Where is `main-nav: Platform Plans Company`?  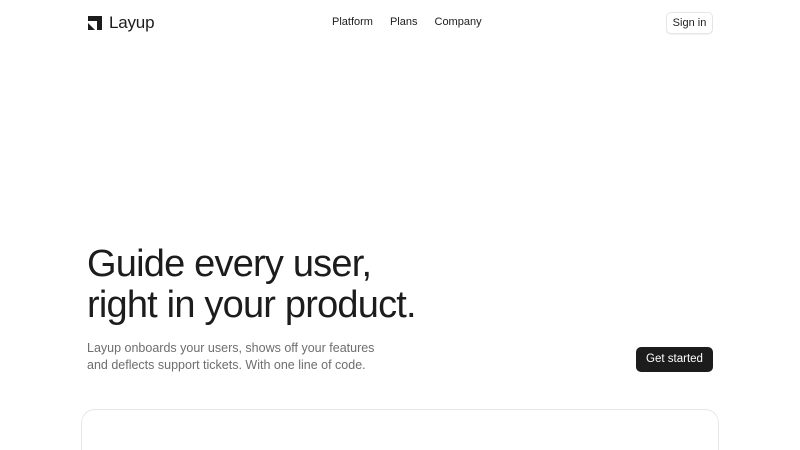
main-nav: Platform Plans Company is located at coordinates (407, 22).